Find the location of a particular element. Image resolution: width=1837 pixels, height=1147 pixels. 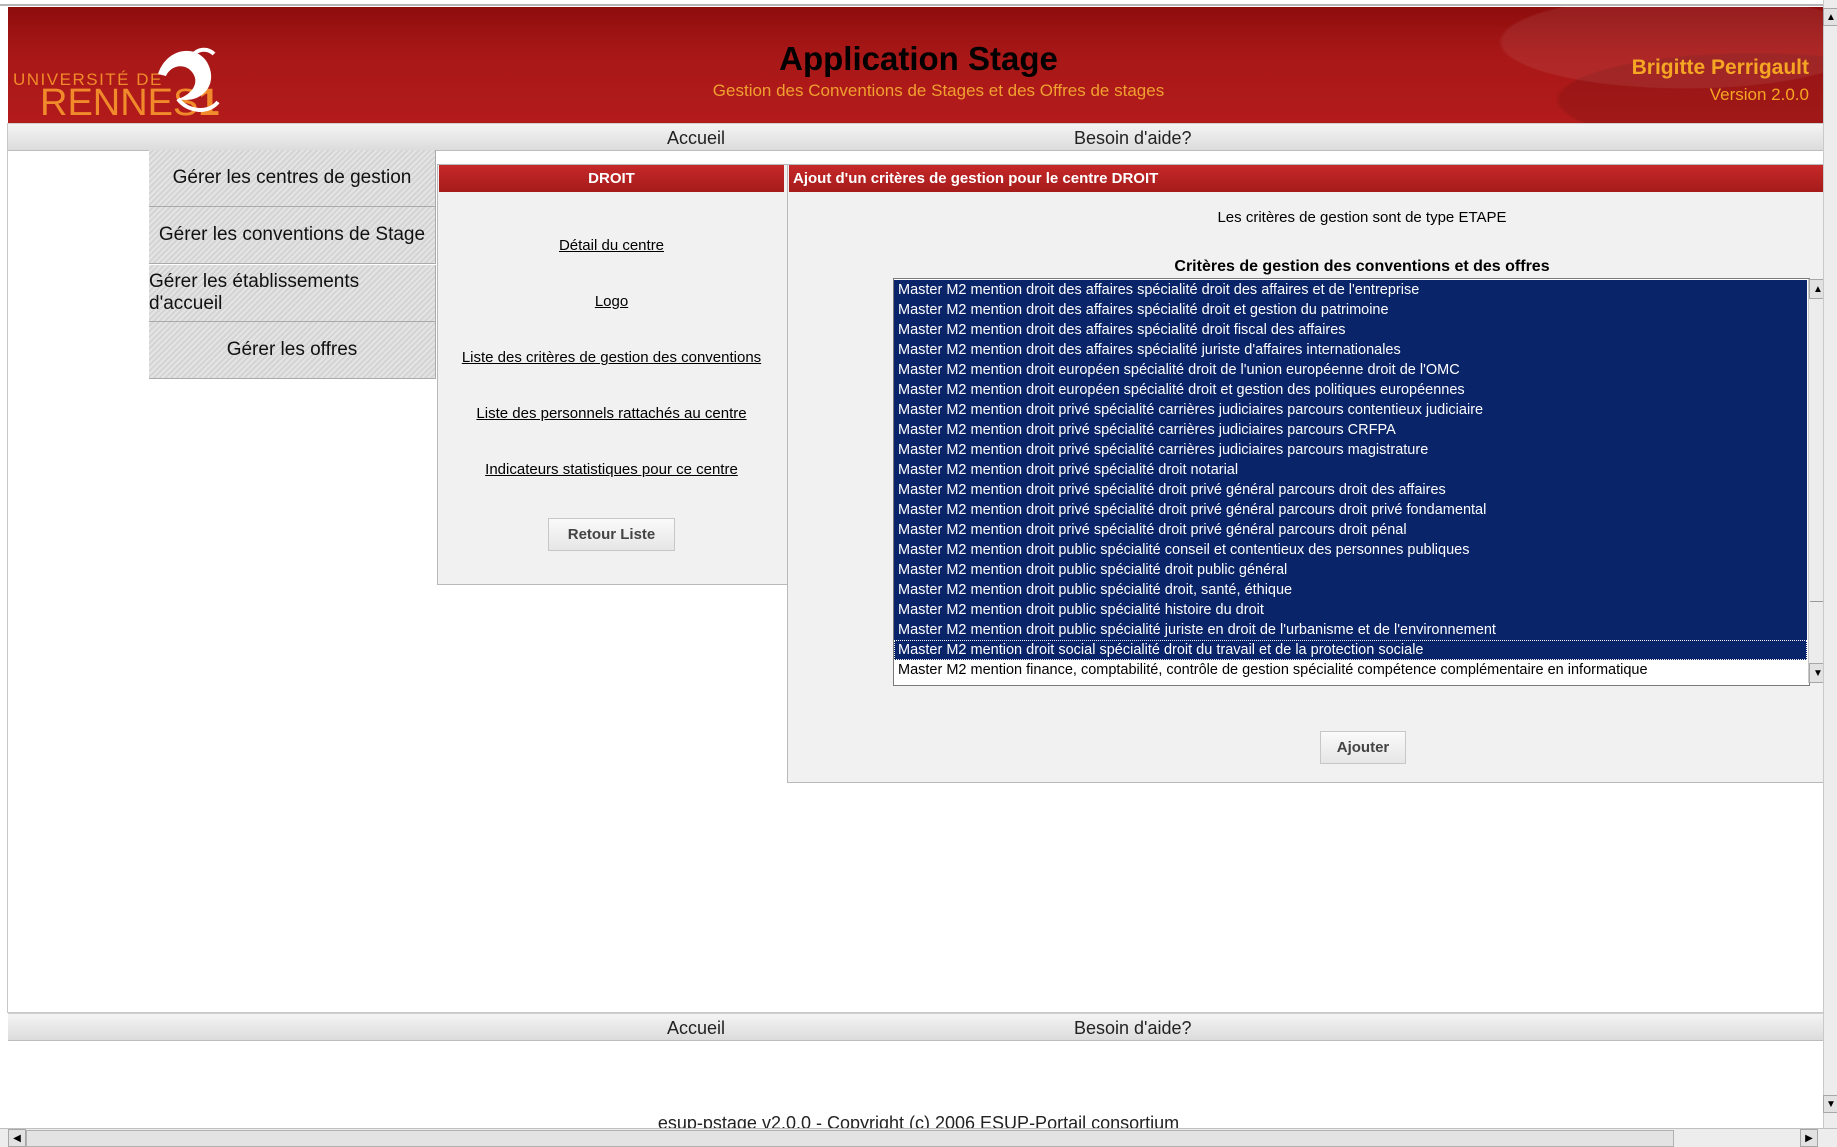

menu-item-label: Gérer les établissements d'accueil is located at coordinates (254, 292).